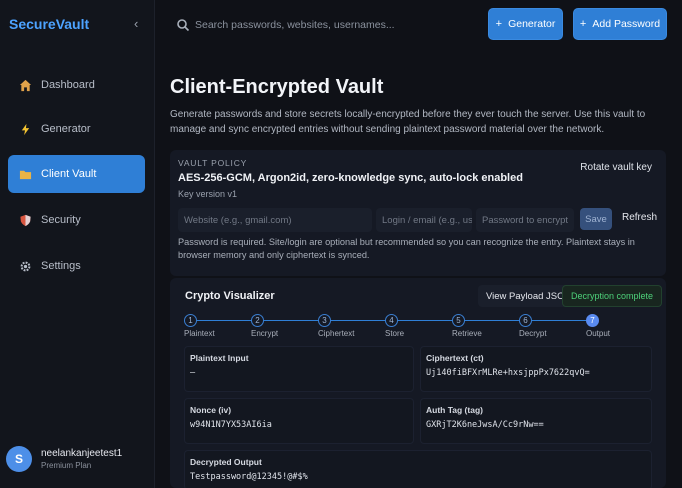  I want to click on sidebar-item-generator: Generator, so click(76, 129).